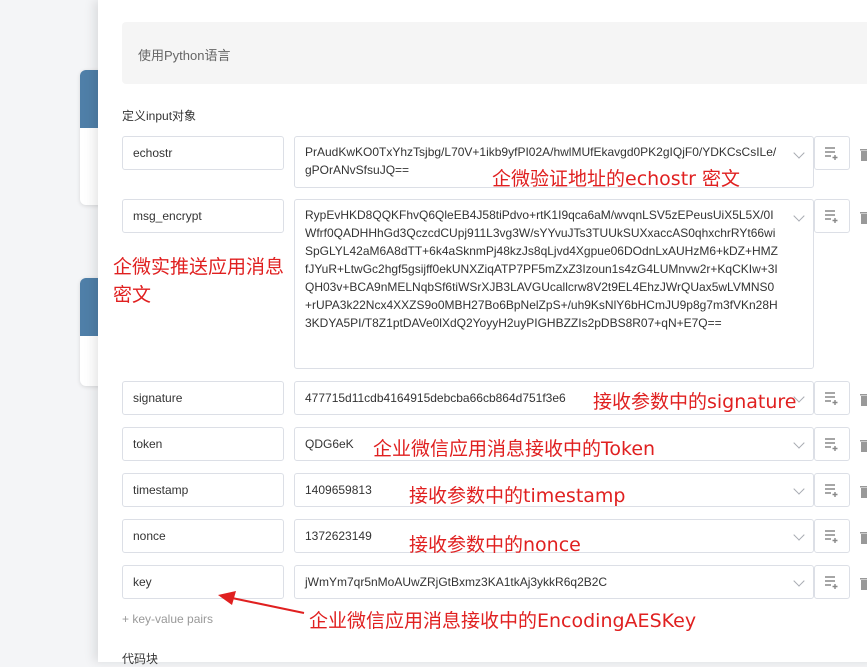 The width and height of the screenshot is (867, 667). Describe the element at coordinates (494, 53) in the screenshot. I see `language-selector: 使用Python语言` at that location.